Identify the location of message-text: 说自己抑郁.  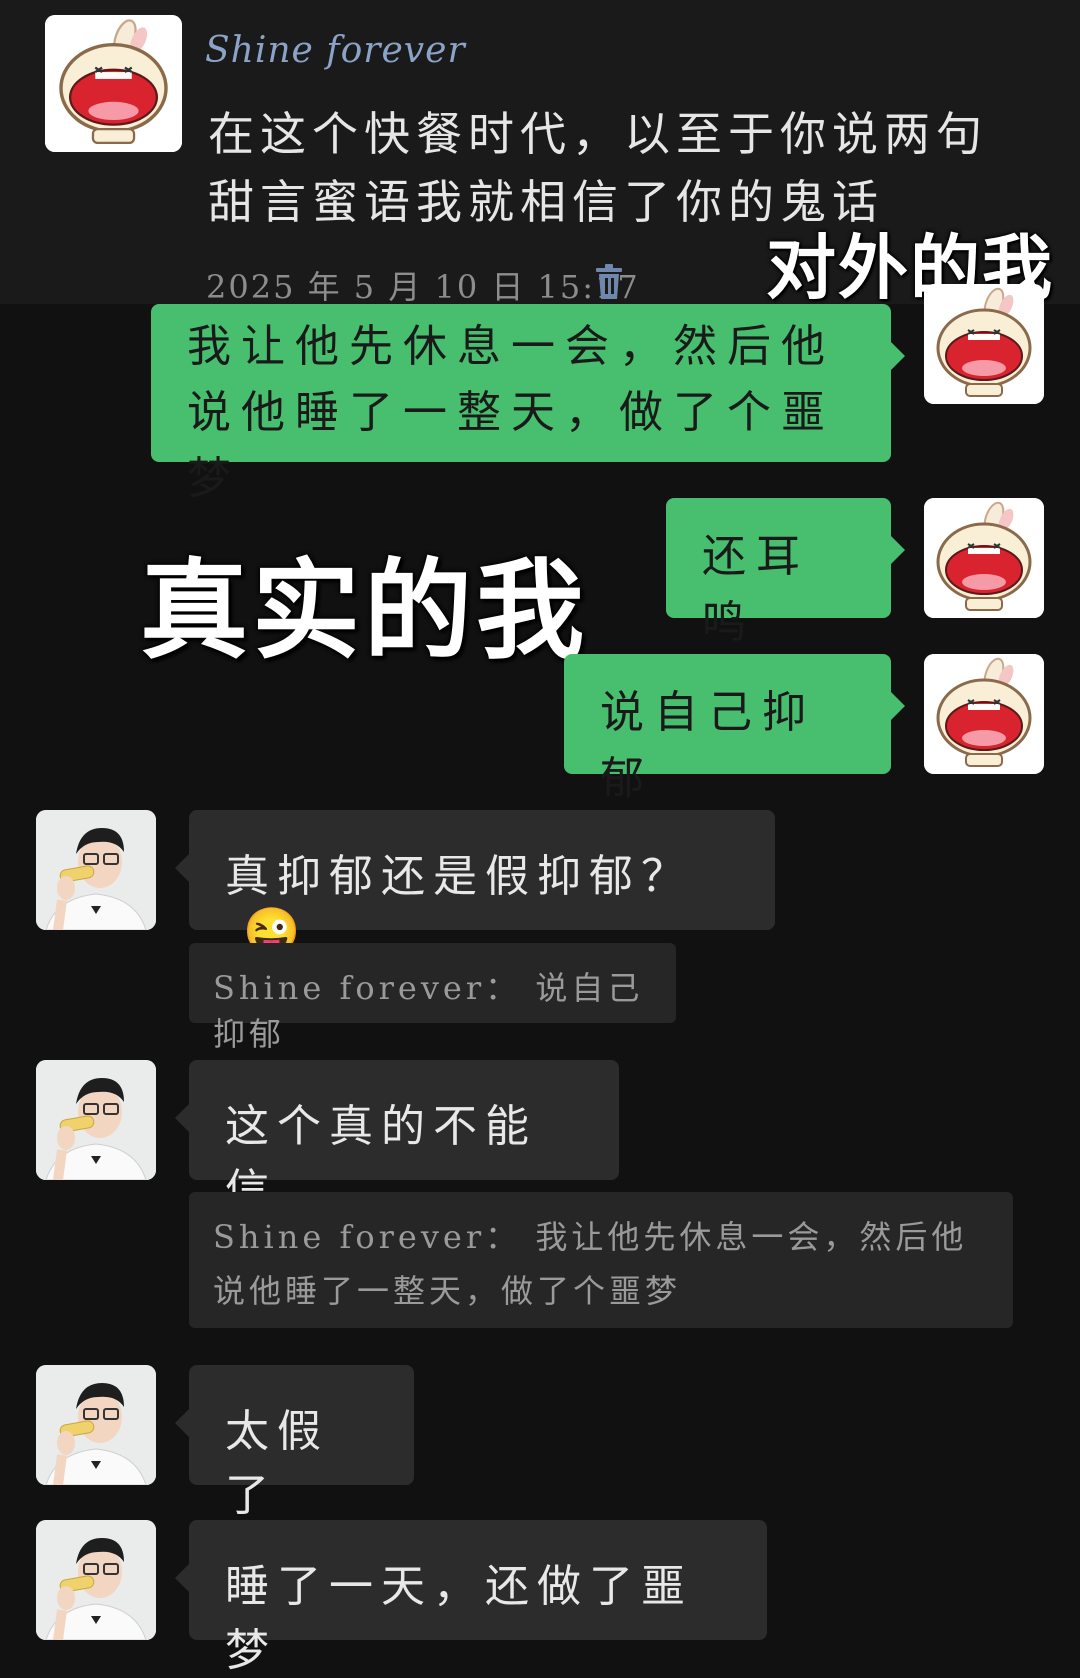
(708, 745).